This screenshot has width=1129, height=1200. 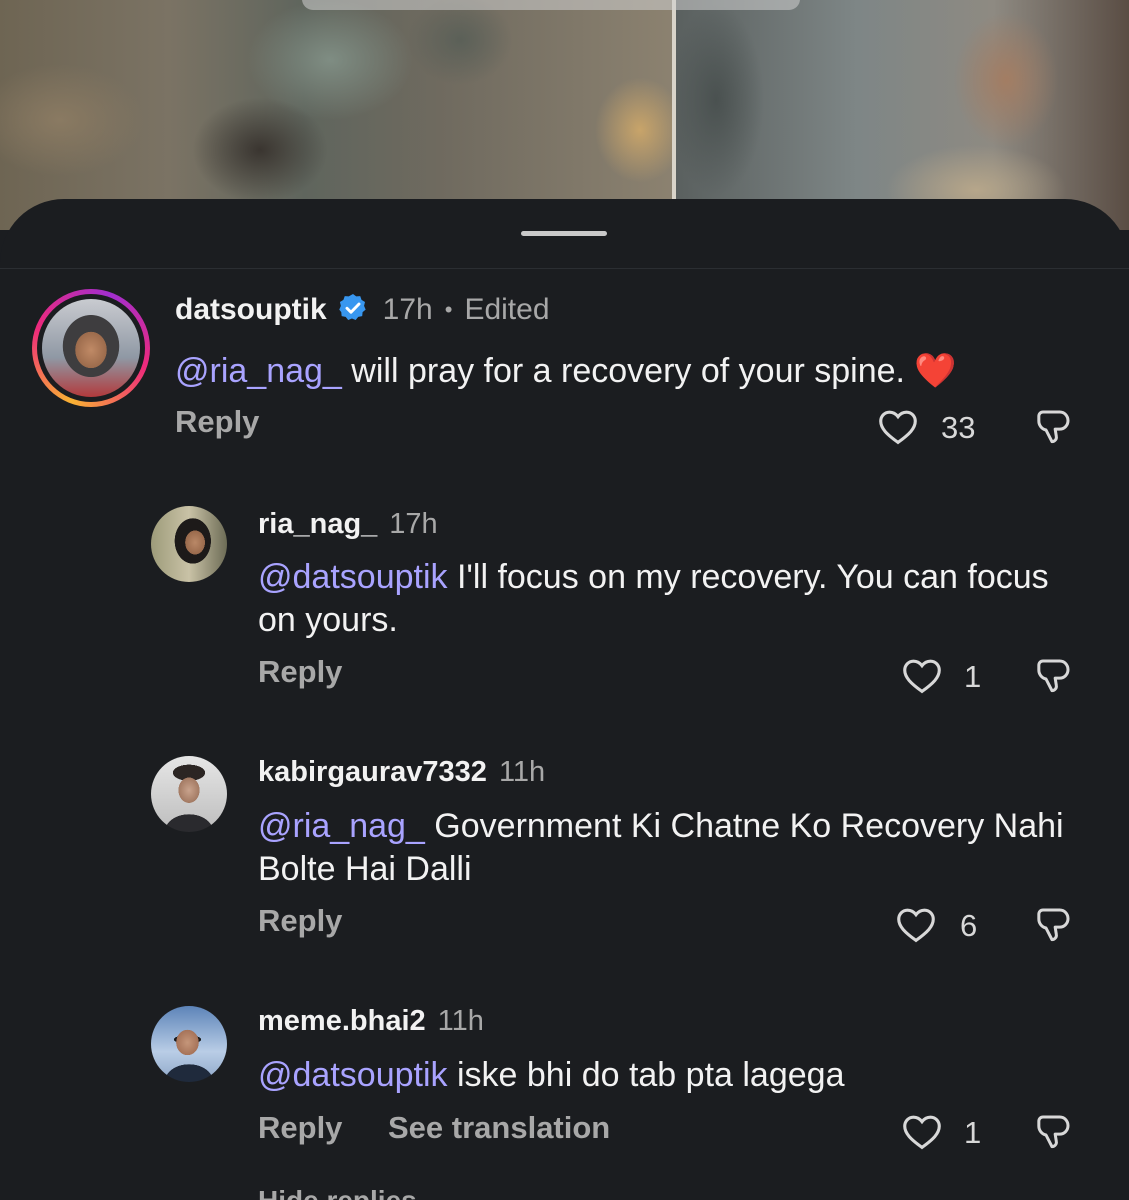 What do you see at coordinates (564, 233) in the screenshot?
I see `sheet-drag-handle` at bounding box center [564, 233].